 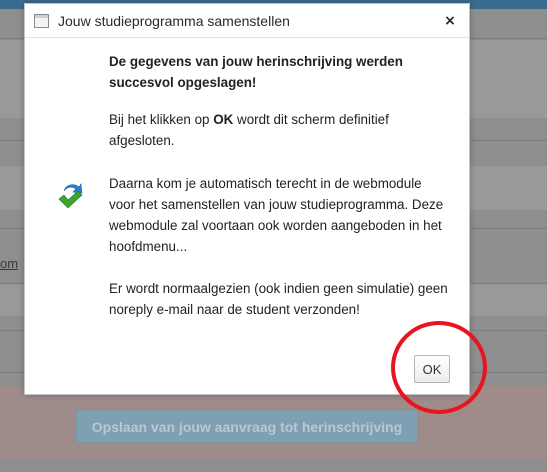 What do you see at coordinates (161, 119) in the screenshot?
I see `close-info-prefix: Bij het klikken op` at bounding box center [161, 119].